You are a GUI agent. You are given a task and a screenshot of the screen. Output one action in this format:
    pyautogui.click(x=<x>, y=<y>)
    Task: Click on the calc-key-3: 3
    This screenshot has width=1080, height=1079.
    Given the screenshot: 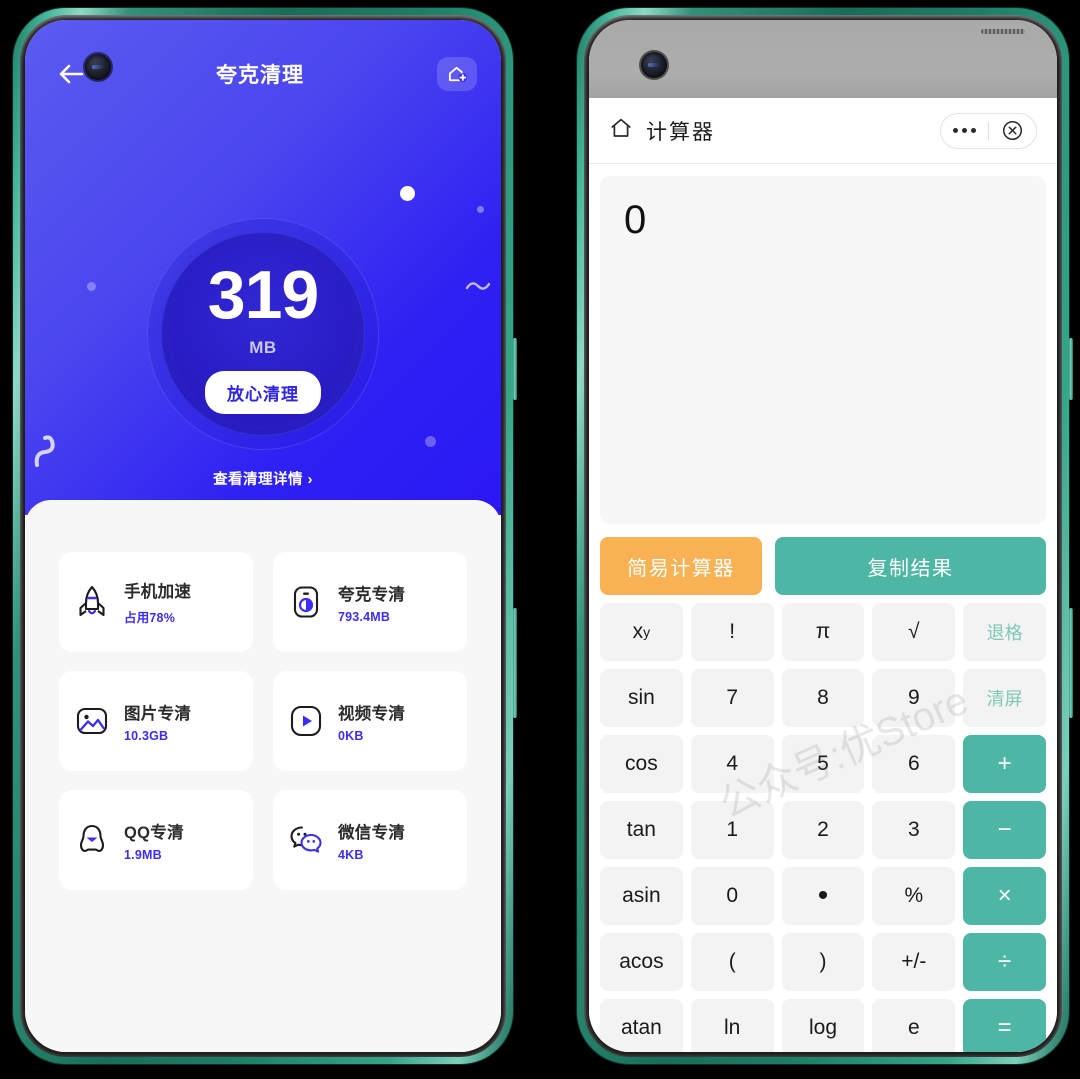 What is the action you would take?
    pyautogui.click(x=914, y=830)
    